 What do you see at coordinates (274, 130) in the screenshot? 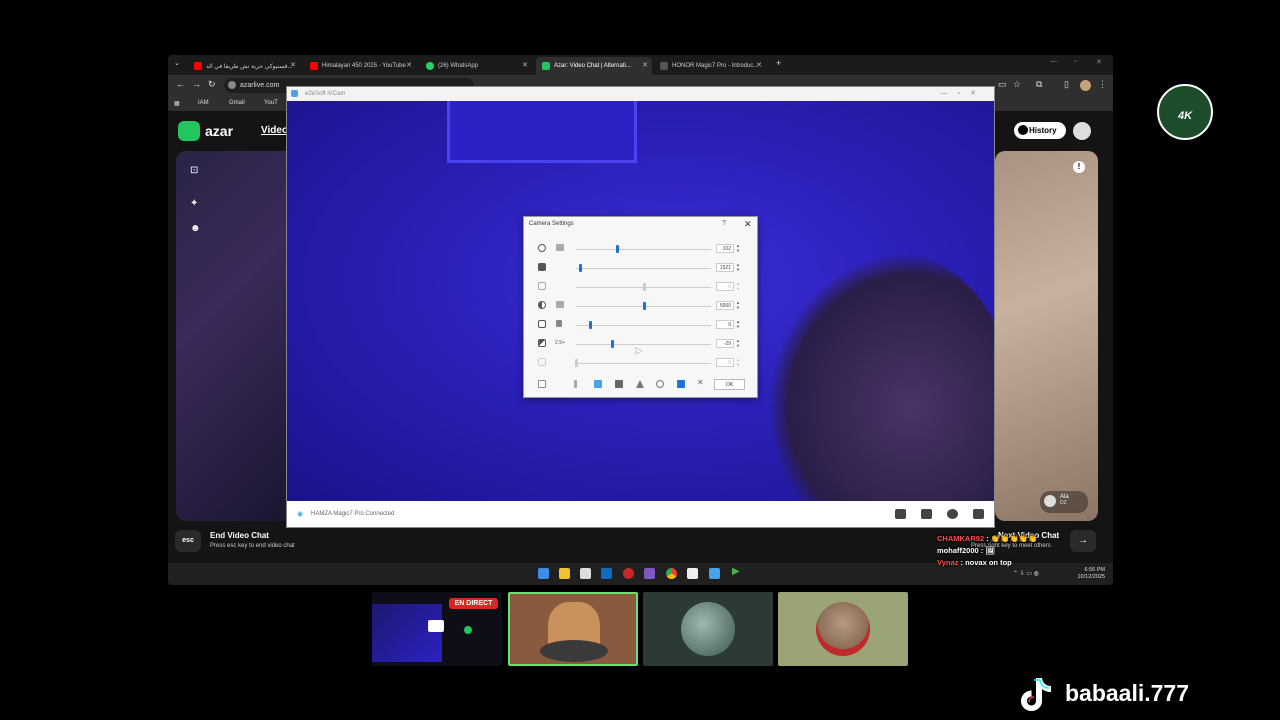
I see `video-tab: Video` at bounding box center [274, 130].